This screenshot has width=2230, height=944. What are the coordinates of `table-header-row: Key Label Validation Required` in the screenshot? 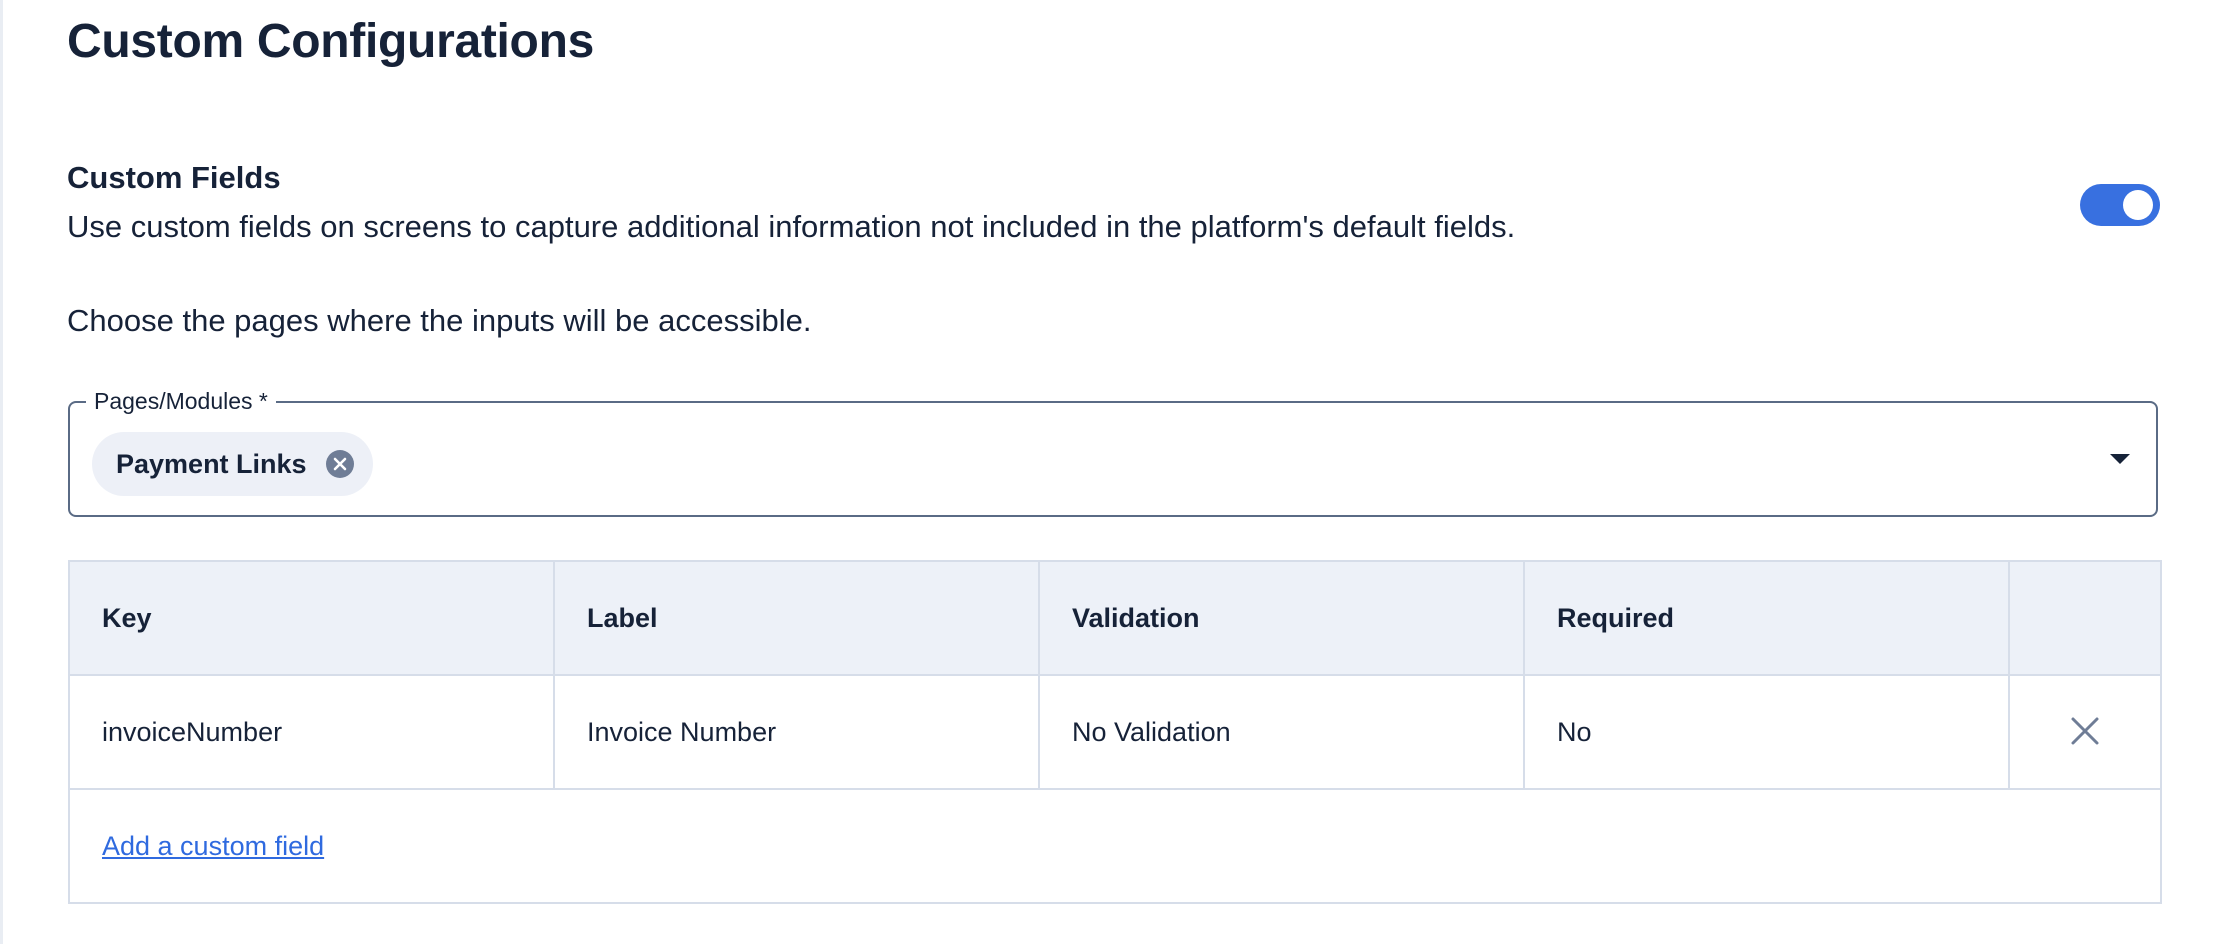 It's located at (1115, 618).